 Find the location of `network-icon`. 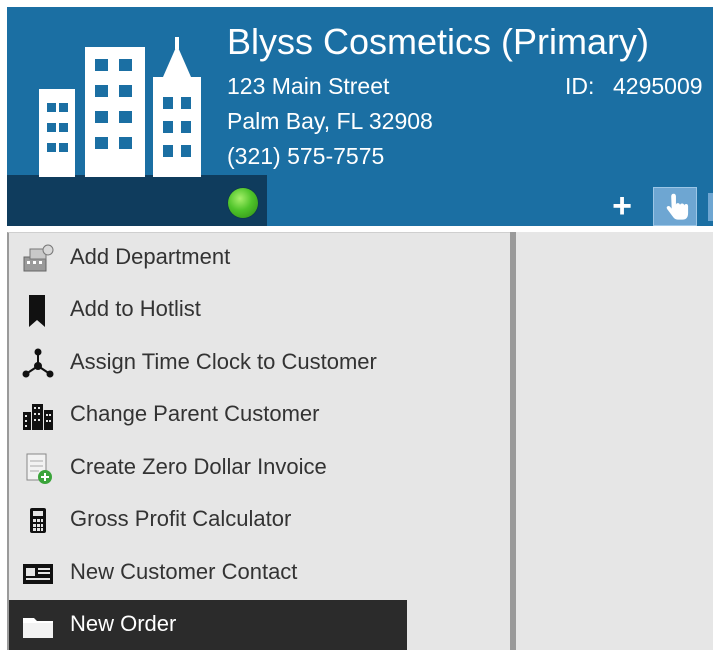

network-icon is located at coordinates (38, 363).